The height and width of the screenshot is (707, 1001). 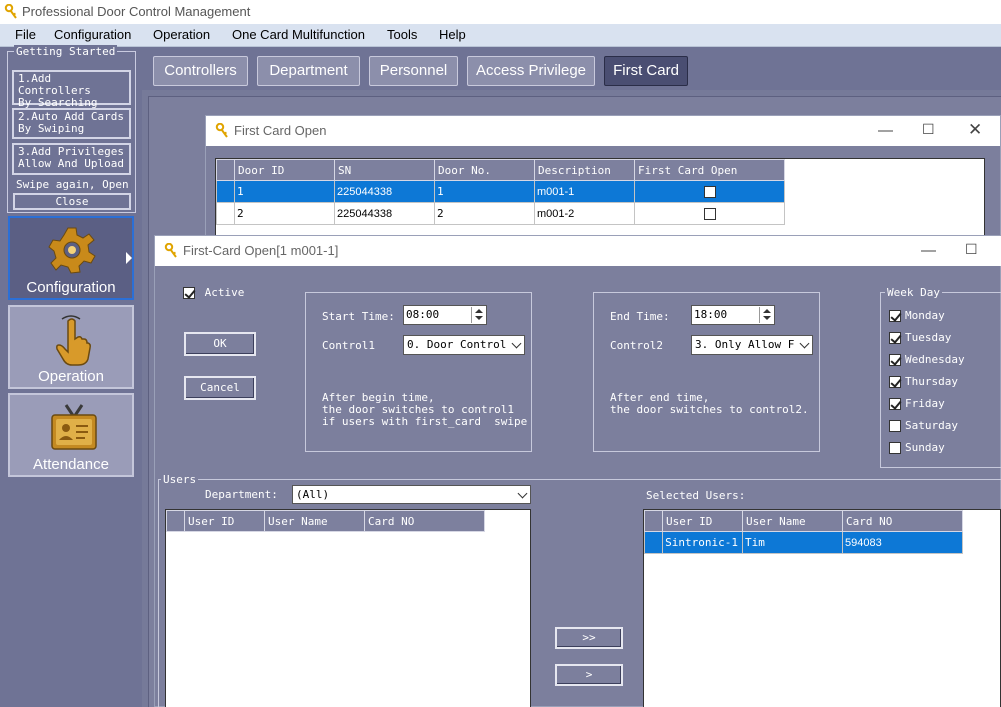 What do you see at coordinates (71, 258) in the screenshot?
I see `nav-configuration: Configuration` at bounding box center [71, 258].